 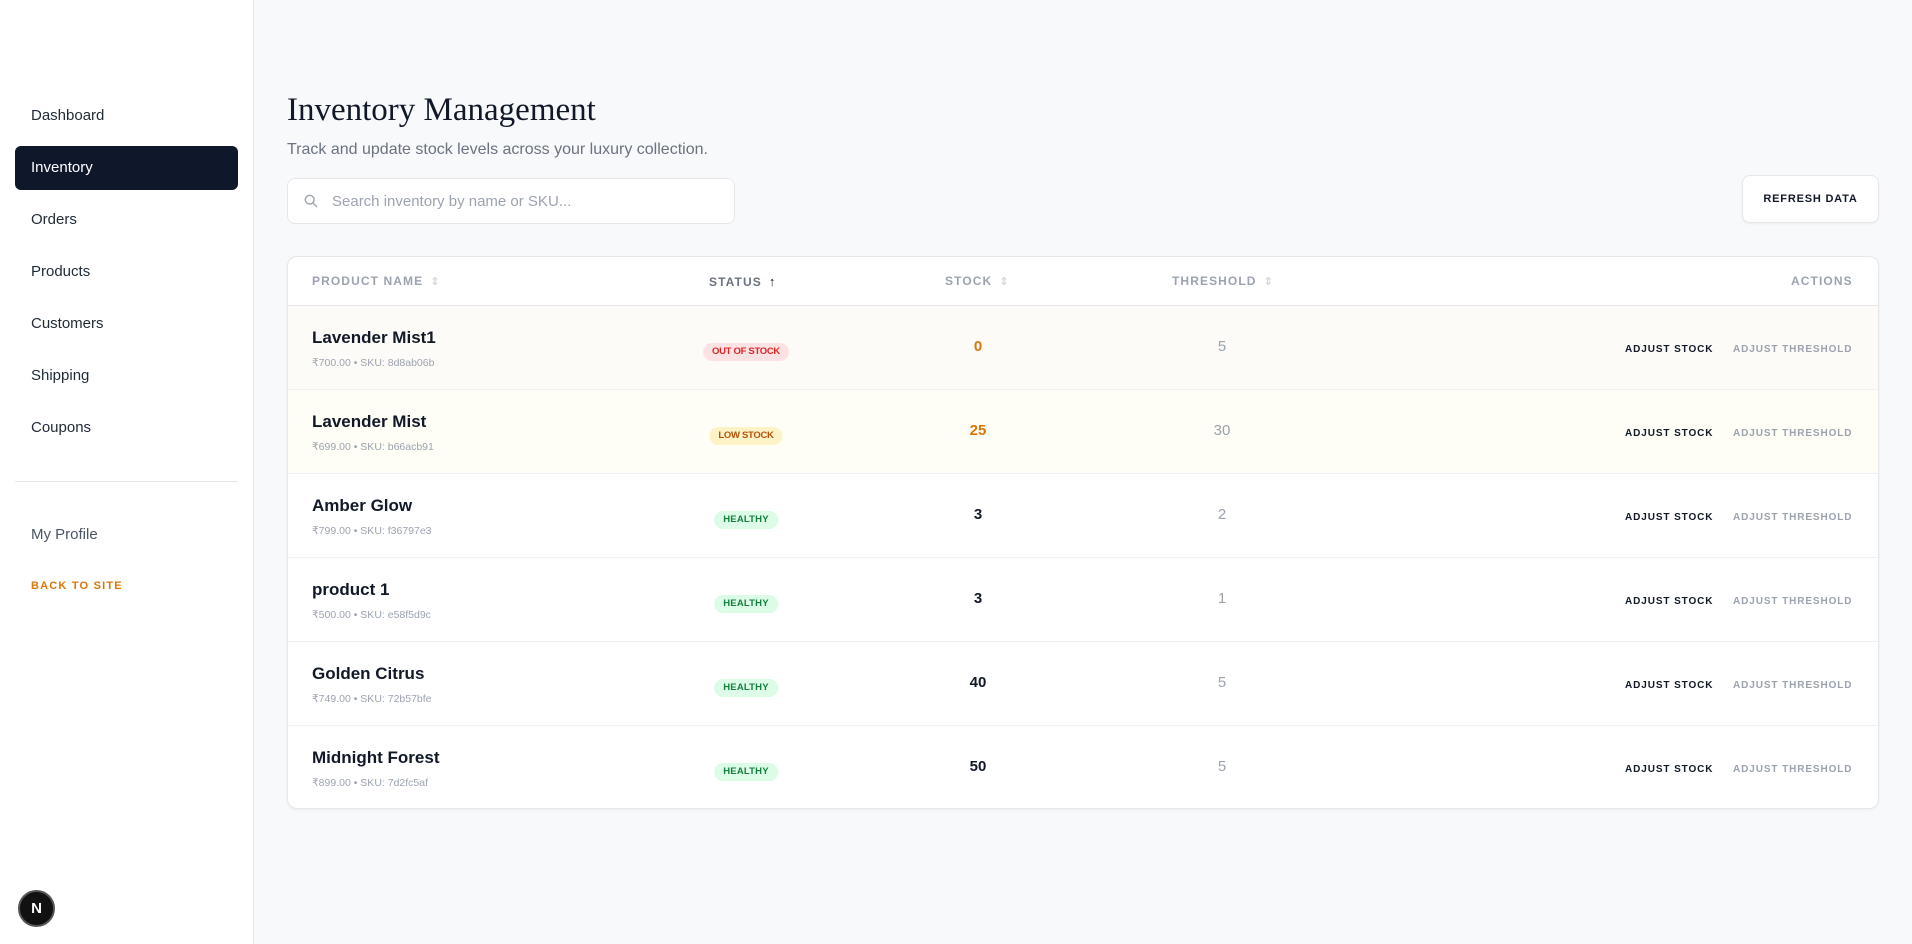 What do you see at coordinates (126, 324) in the screenshot?
I see `sidebar-item-customers: Customers` at bounding box center [126, 324].